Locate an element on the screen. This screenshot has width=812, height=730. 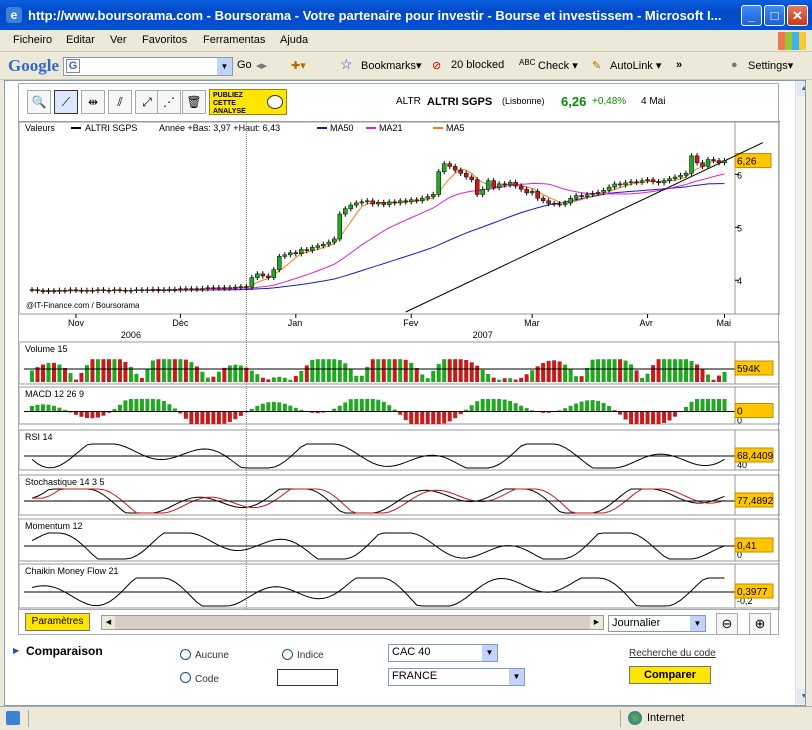
scroll-up-icon: ▲ is located at coordinates (801, 88).